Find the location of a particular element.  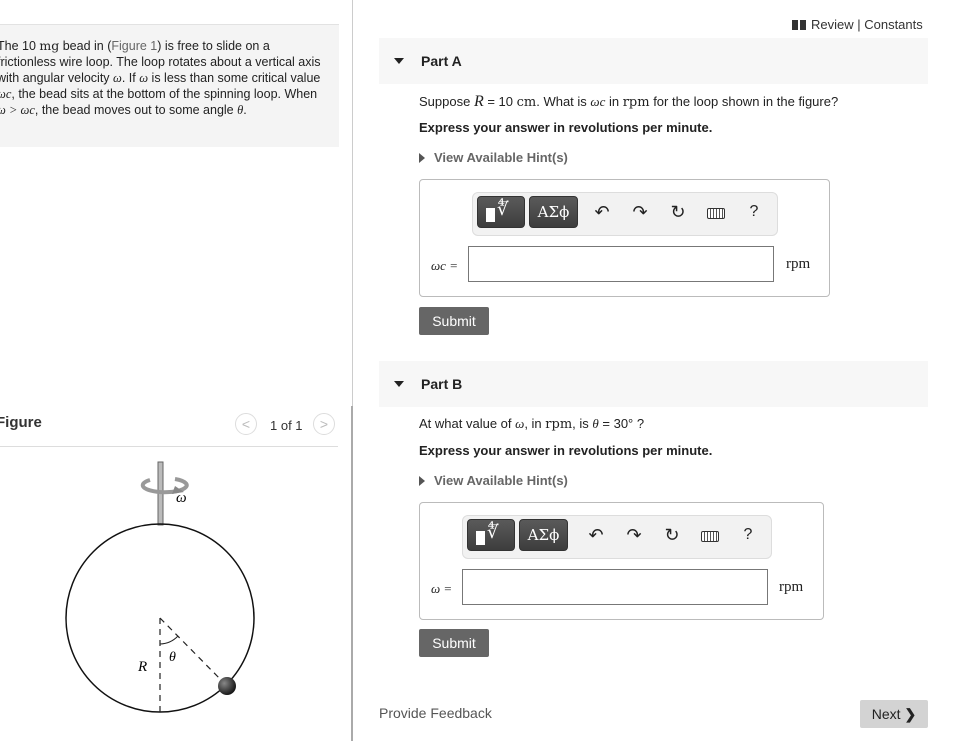

part-b-hint-toggle: View Available Hint(s) is located at coordinates (493, 480).